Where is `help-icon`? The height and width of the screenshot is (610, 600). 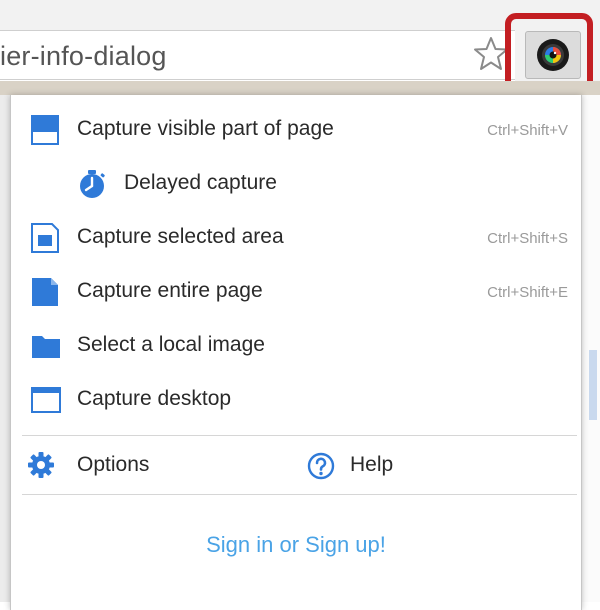
help-icon is located at coordinates (321, 466).